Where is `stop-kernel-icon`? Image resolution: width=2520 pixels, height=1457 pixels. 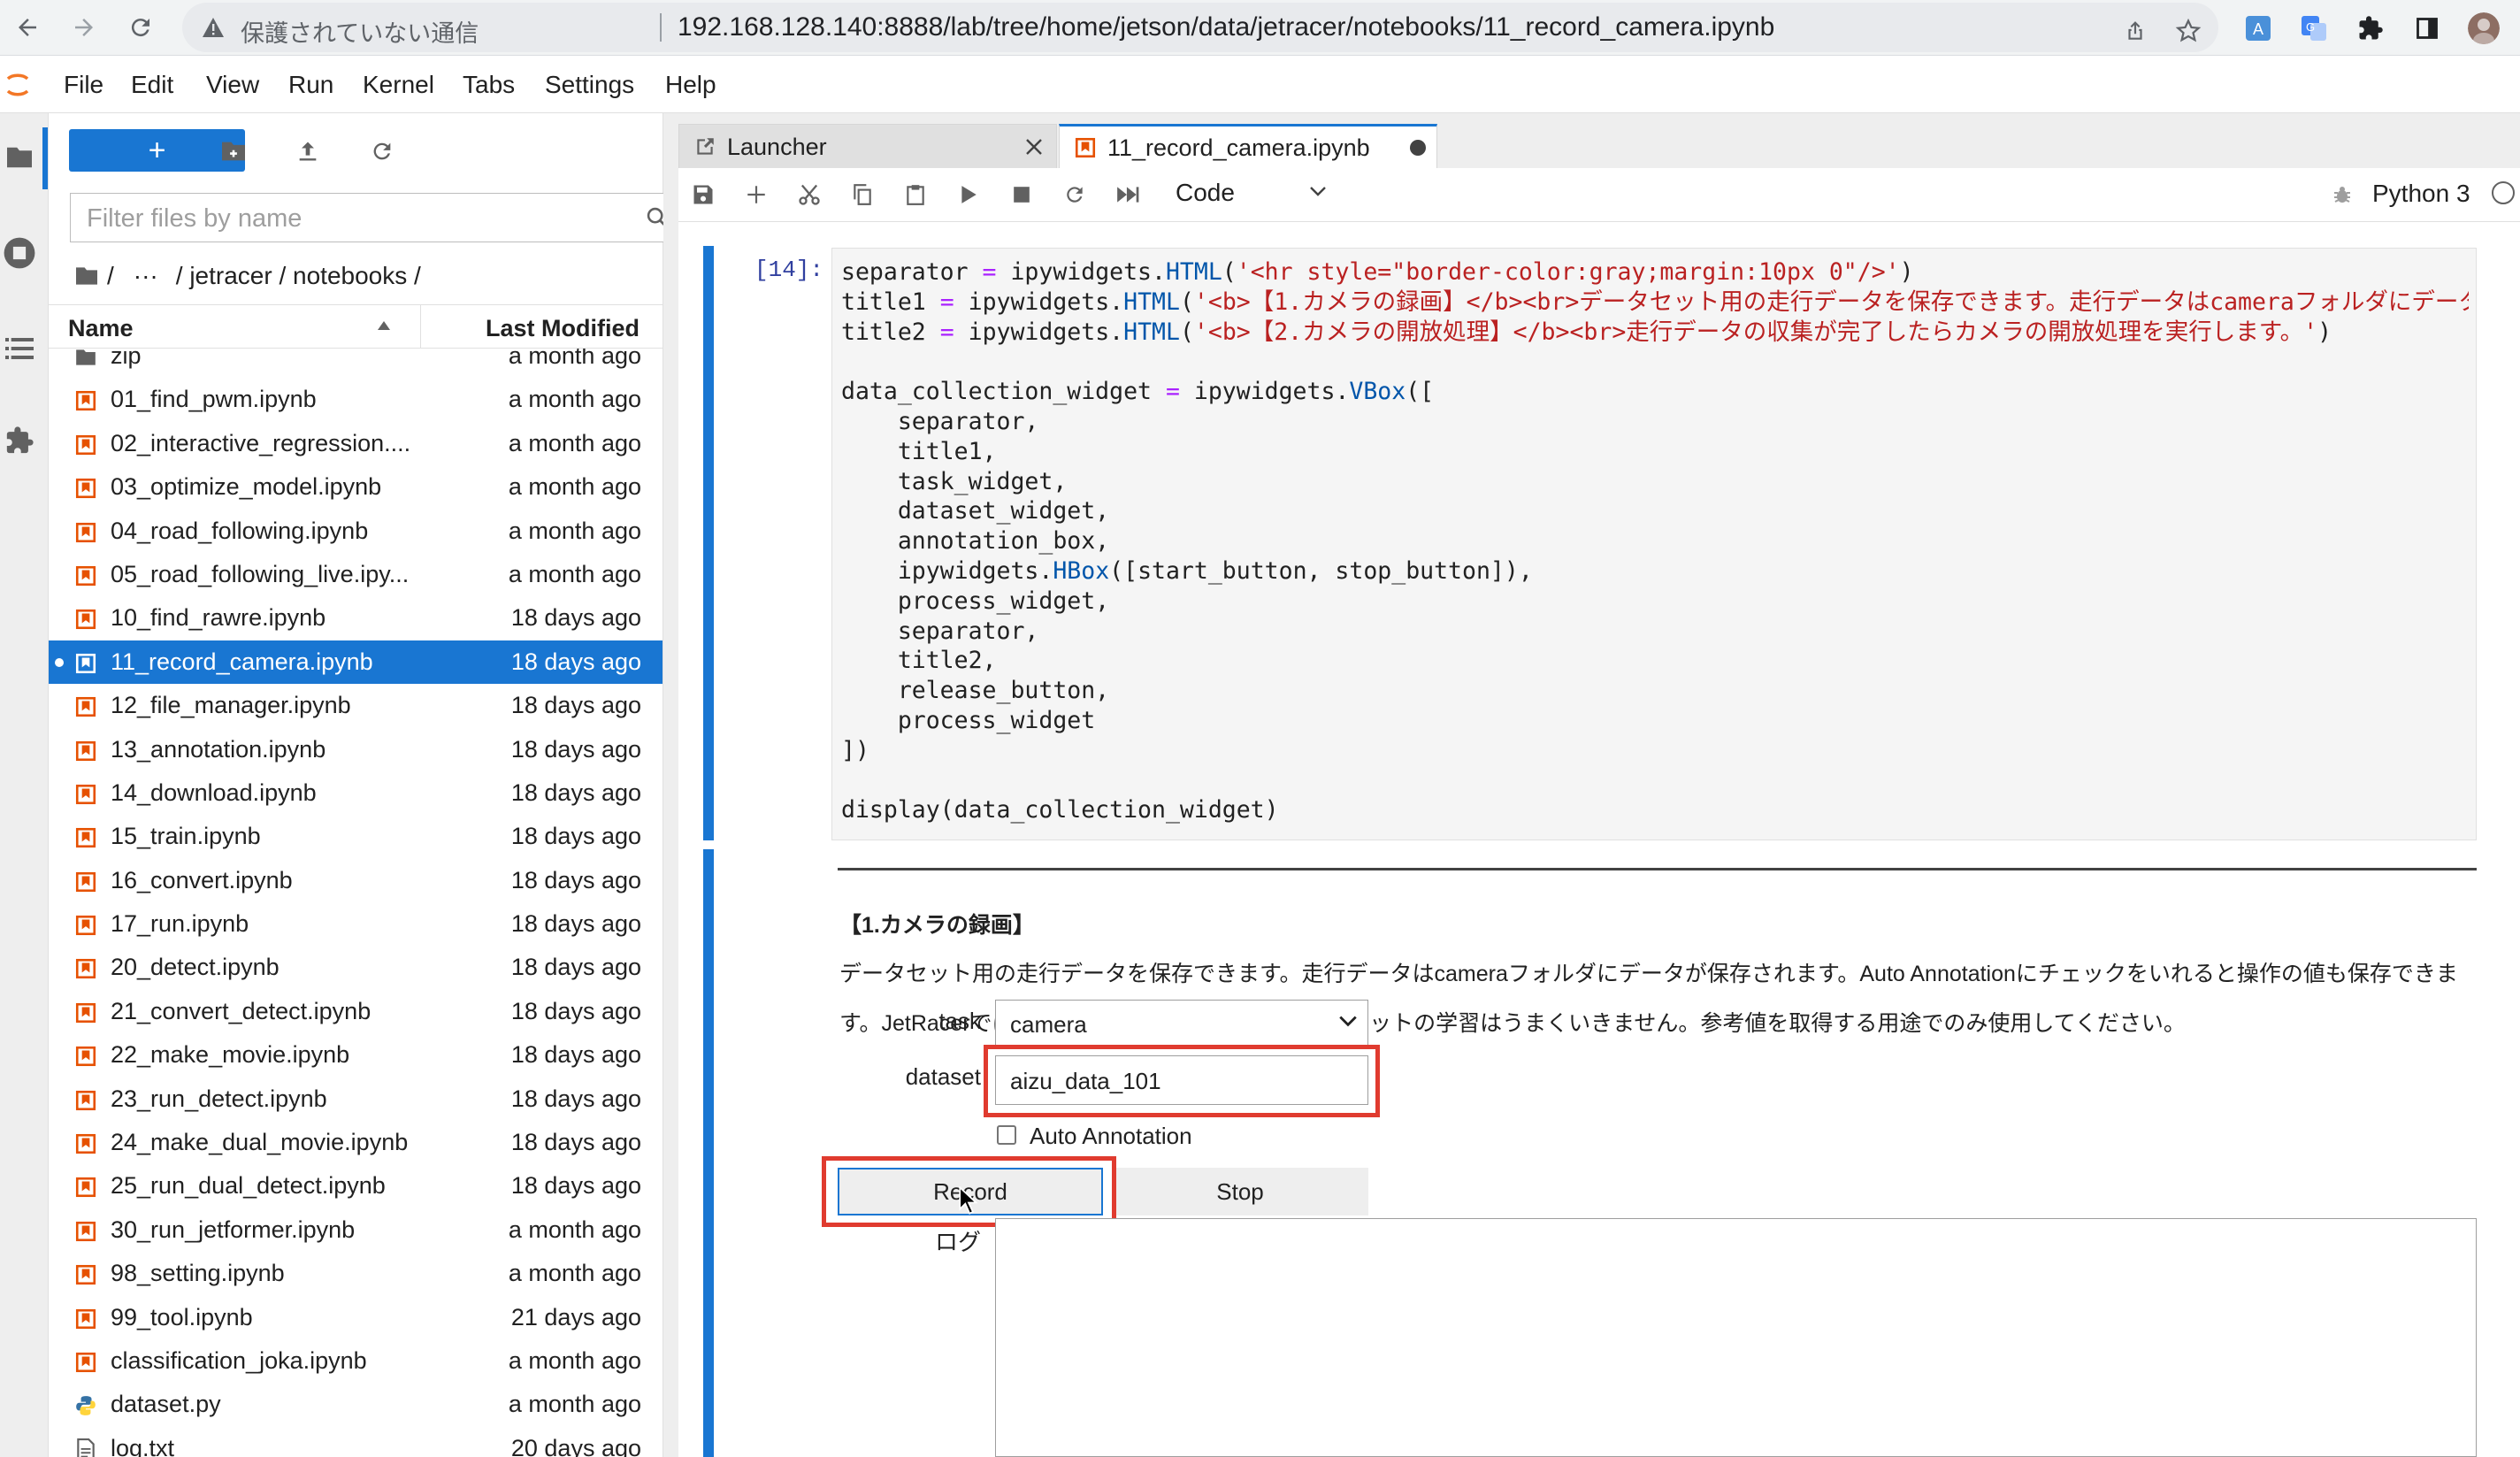
stop-kernel-icon is located at coordinates (1022, 195).